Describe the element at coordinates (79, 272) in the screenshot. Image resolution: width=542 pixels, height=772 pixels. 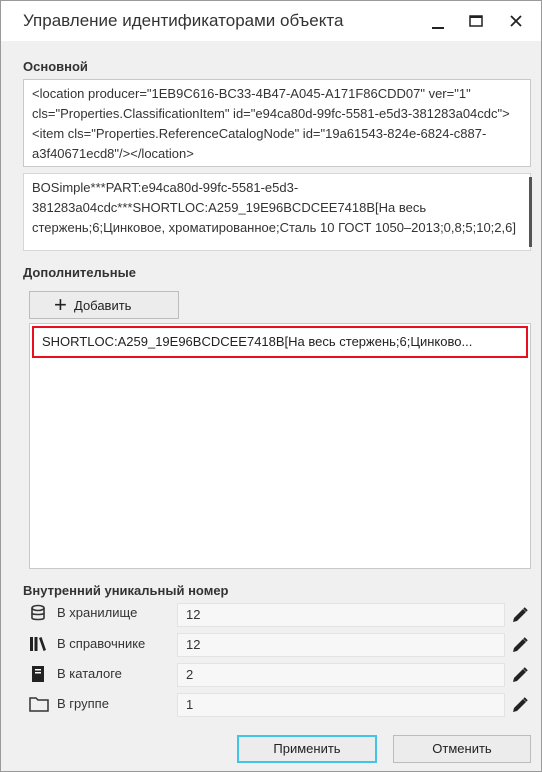
I see `additional-section-heading: Дополнительные` at that location.